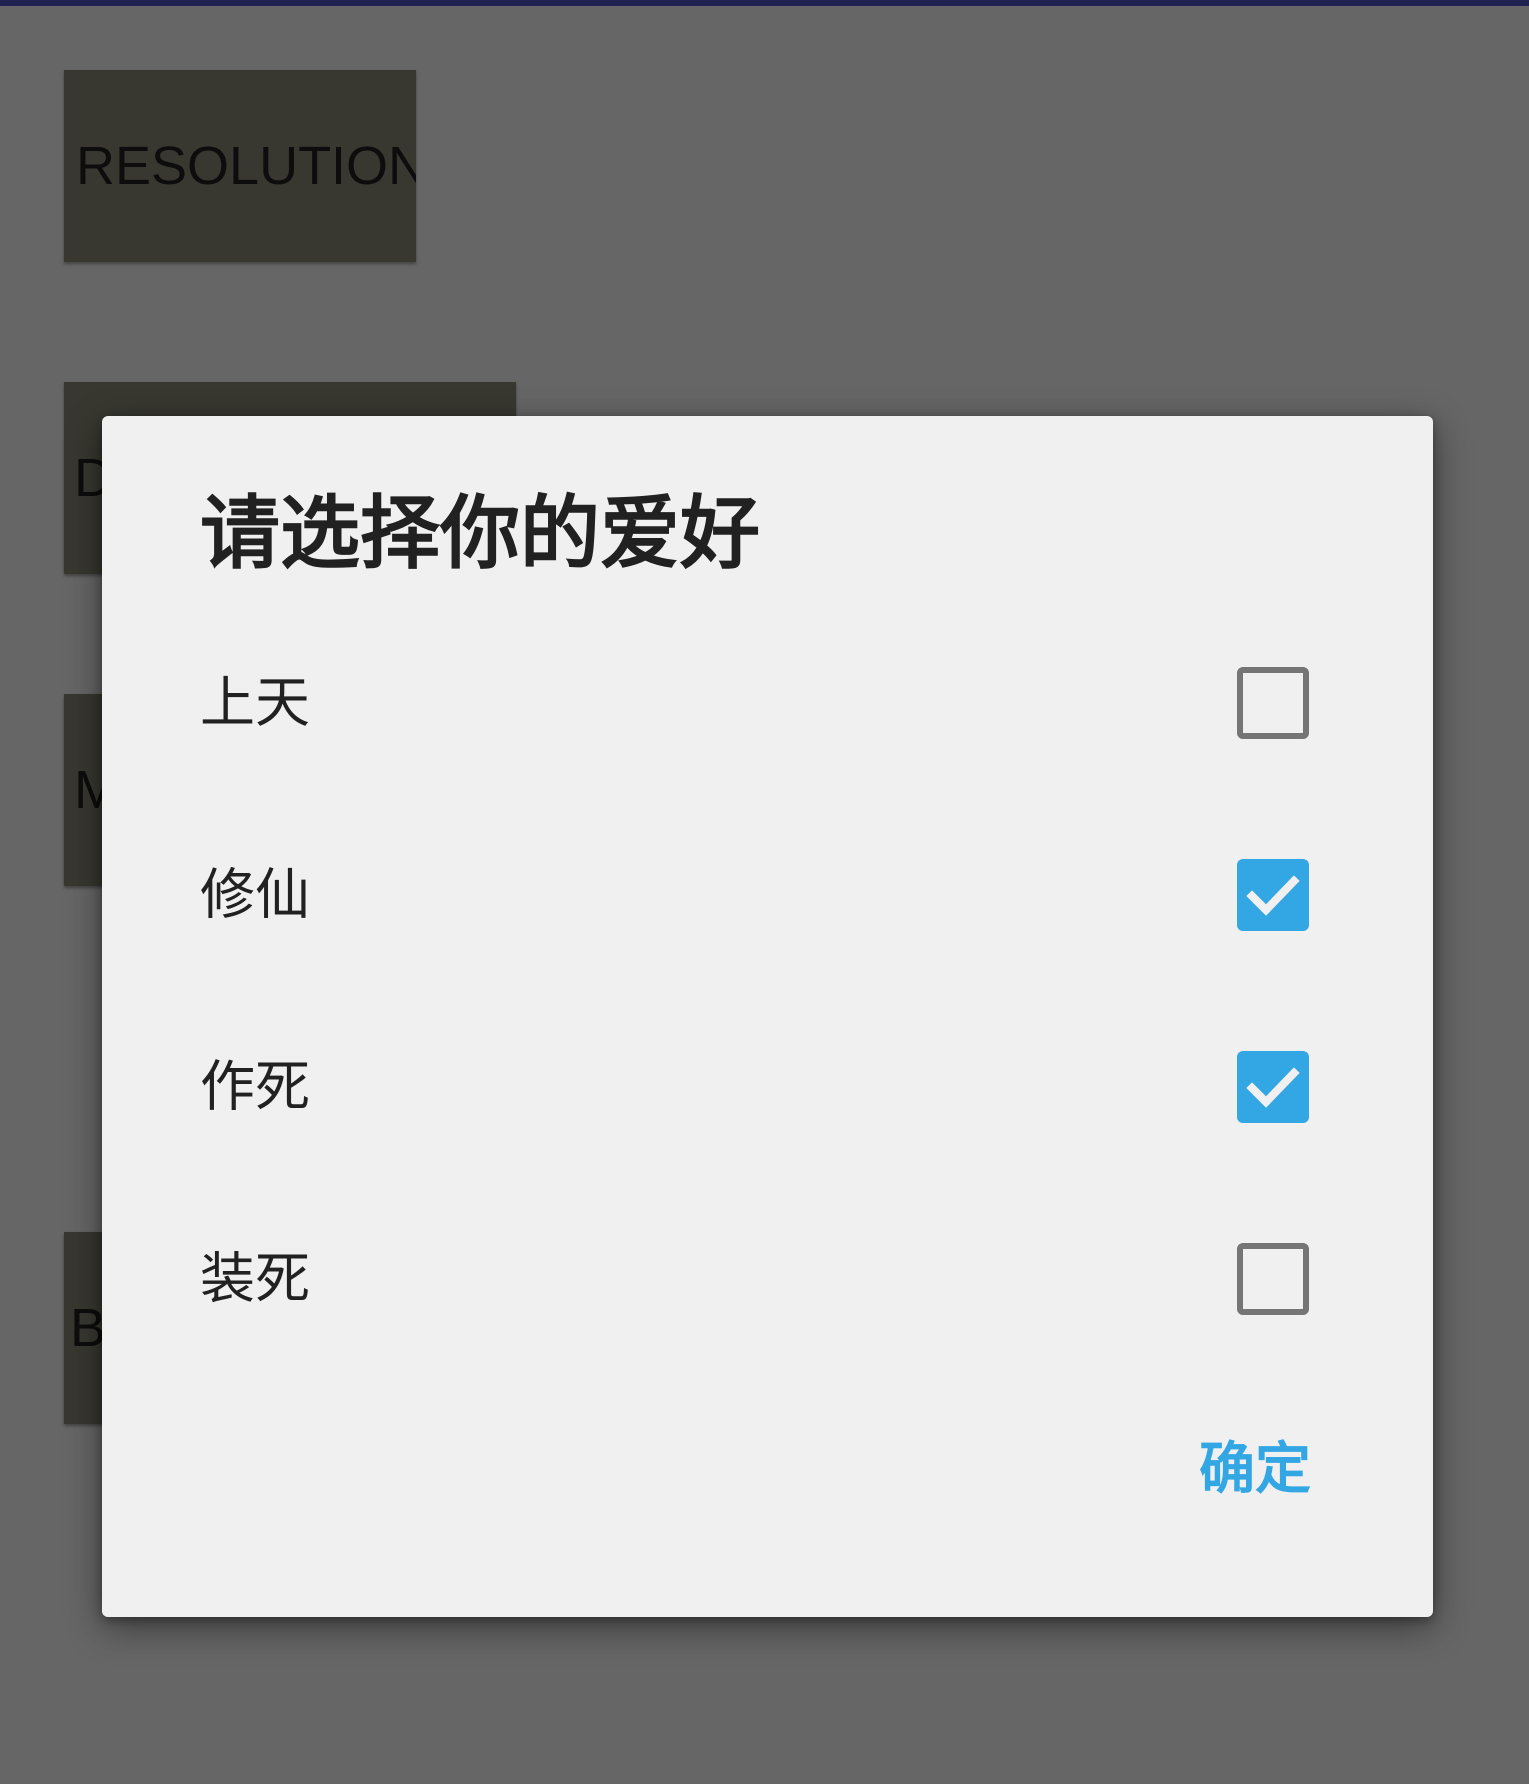  Describe the element at coordinates (767, 1279) in the screenshot. I see `option-row-3: 装死` at that location.